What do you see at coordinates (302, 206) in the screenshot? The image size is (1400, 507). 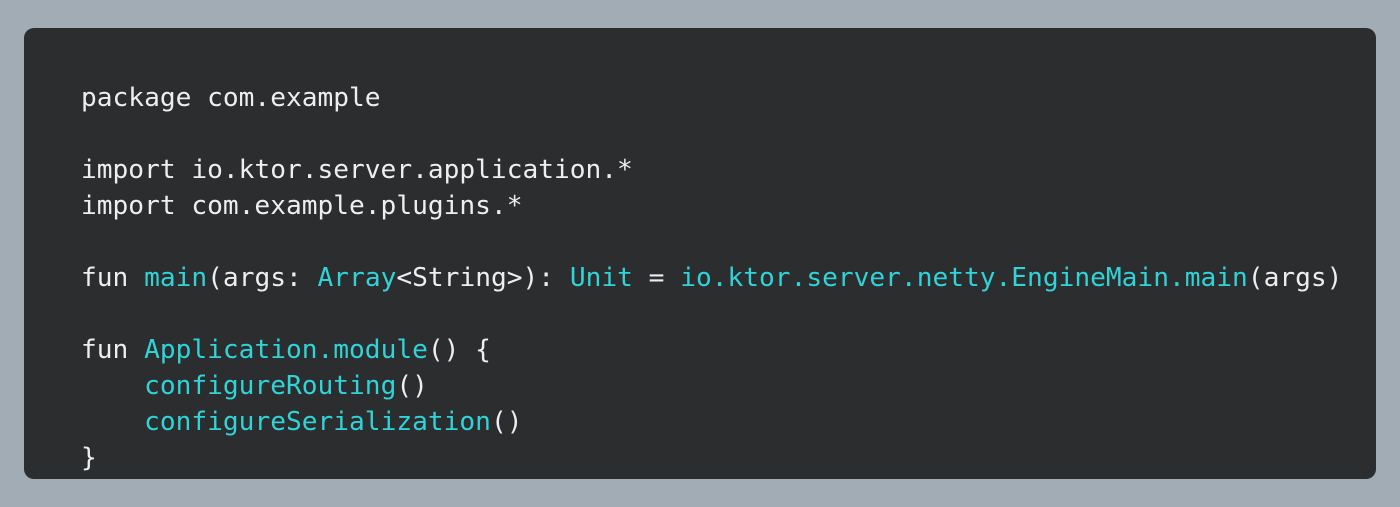 I see `code-text: import com.example.plugins.*` at bounding box center [302, 206].